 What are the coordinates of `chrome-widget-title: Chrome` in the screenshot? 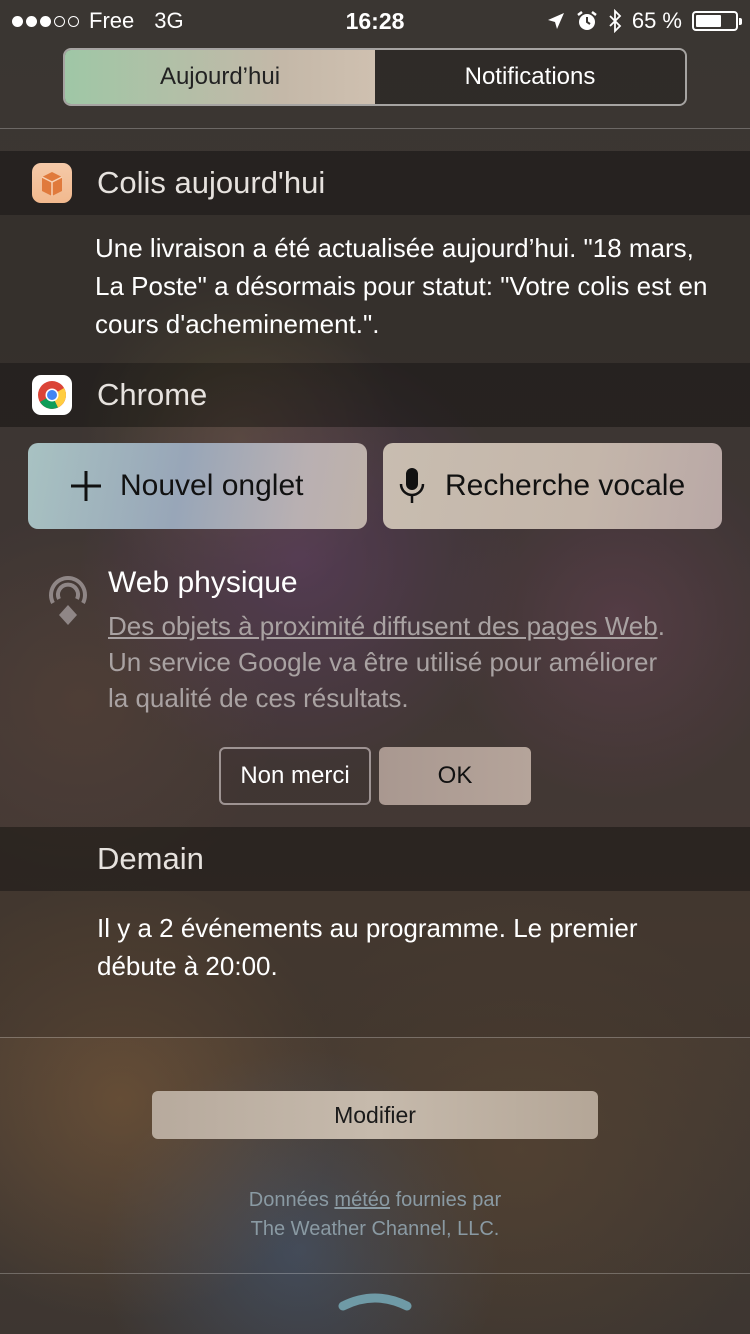 It's located at (152, 394).